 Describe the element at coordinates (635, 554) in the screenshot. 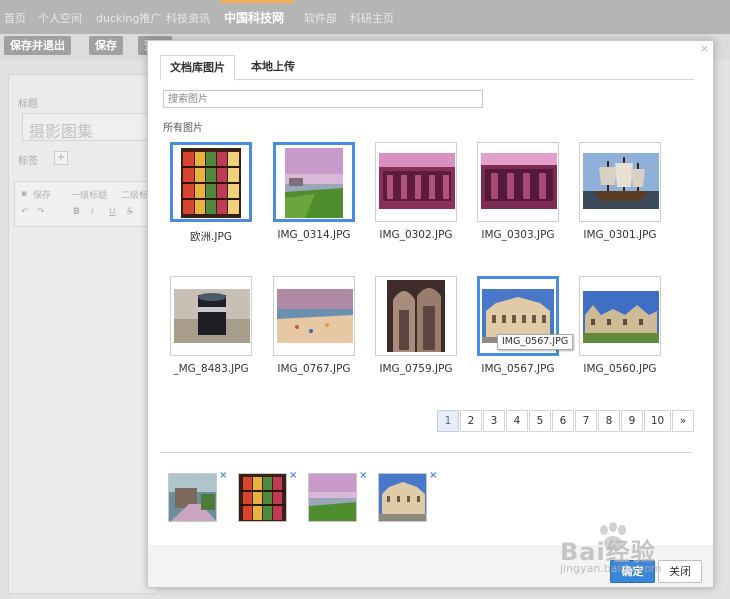

I see `baidu-watermark: Bai经验 jingyan.baidu.com` at that location.